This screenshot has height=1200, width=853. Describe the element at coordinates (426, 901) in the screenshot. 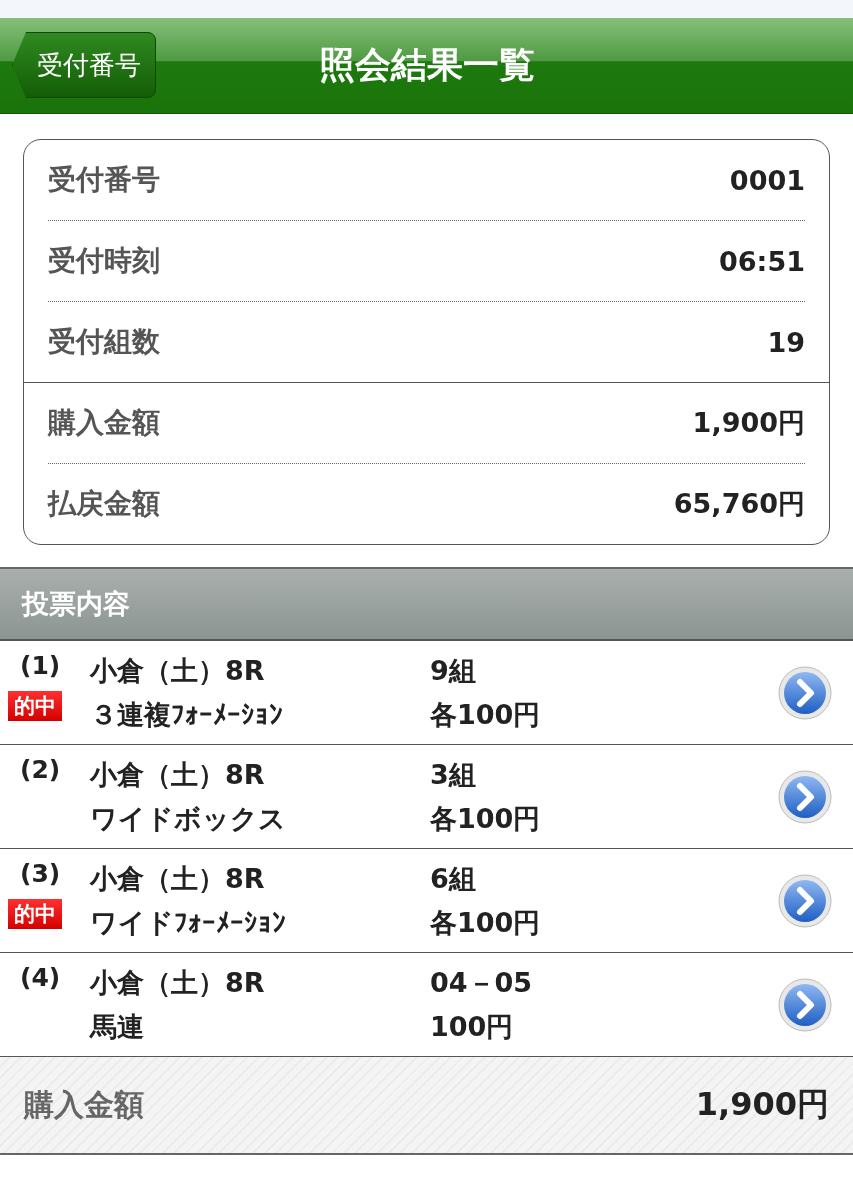

I see `bet-row: (3) 的中 小倉（土）8R ワイドﾌｫｰﾒｰｼｮﾝ 6組 各100円` at that location.